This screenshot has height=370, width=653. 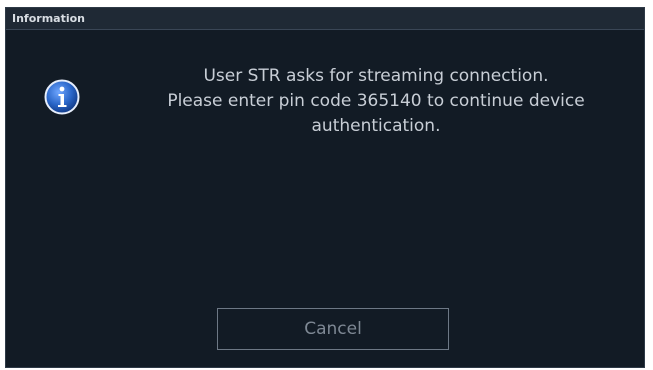 I want to click on dialog-titlebar: Information, so click(x=325, y=19).